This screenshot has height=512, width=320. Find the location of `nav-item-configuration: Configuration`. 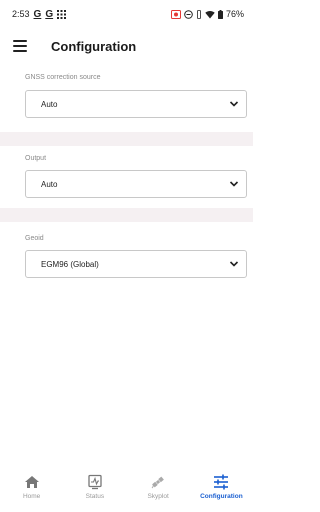

nav-item-configuration: Configuration is located at coordinates (221, 491).